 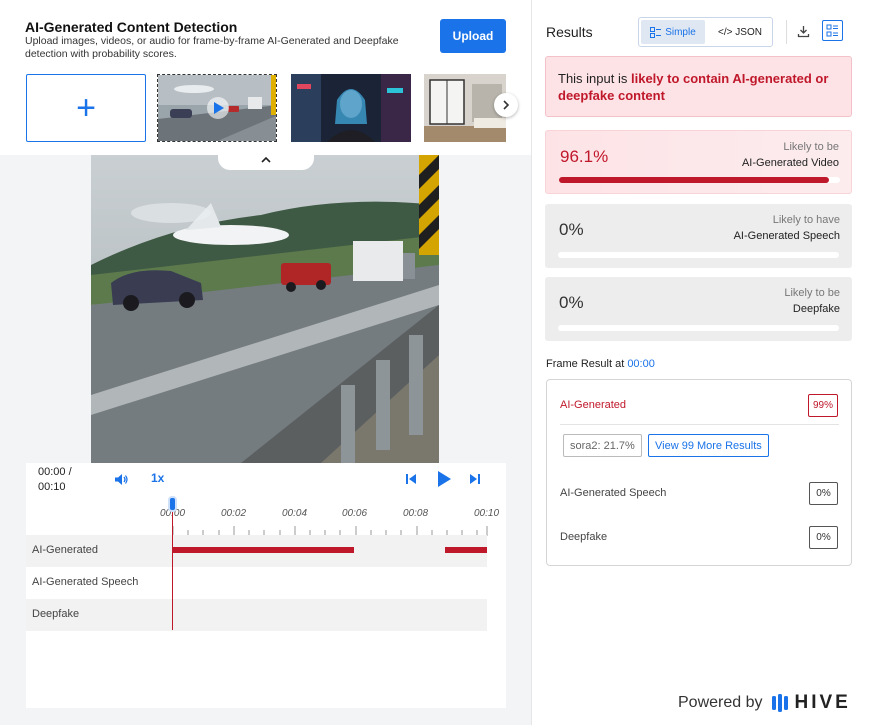 What do you see at coordinates (157, 478) in the screenshot?
I see `playback-speed-button: 1x` at bounding box center [157, 478].